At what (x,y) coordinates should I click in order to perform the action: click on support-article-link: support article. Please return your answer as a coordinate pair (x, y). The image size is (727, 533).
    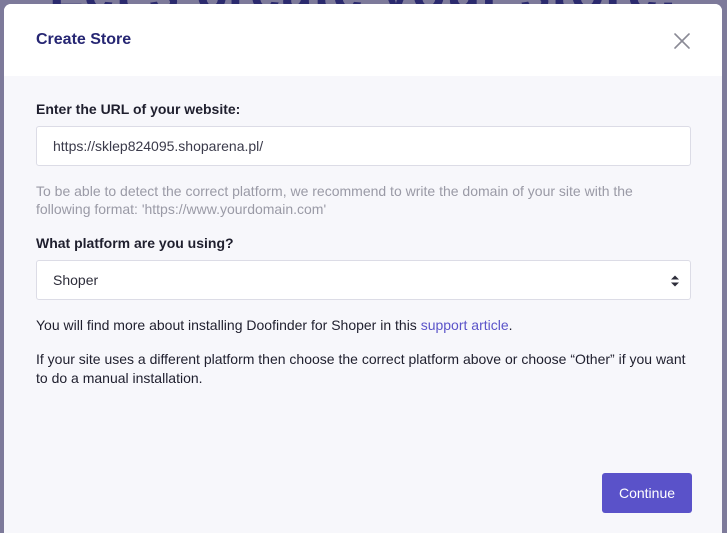
    Looking at the image, I should click on (465, 325).